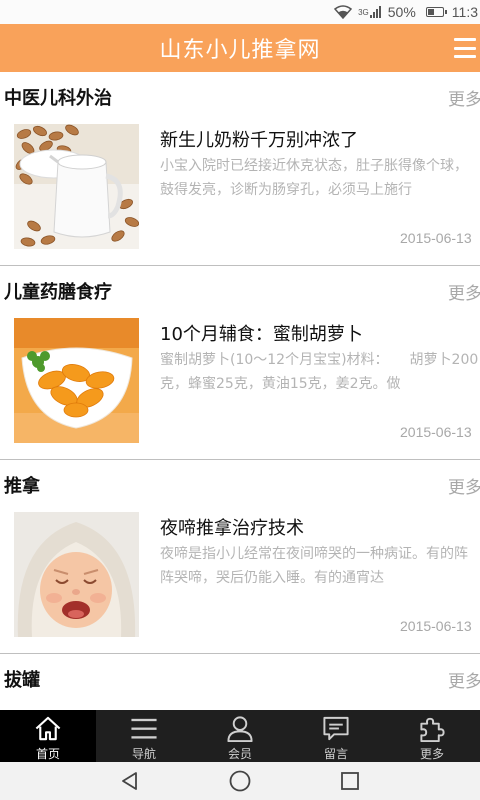  Describe the element at coordinates (240, 95) in the screenshot. I see `section-header: 中医儿科外治 更多` at that location.